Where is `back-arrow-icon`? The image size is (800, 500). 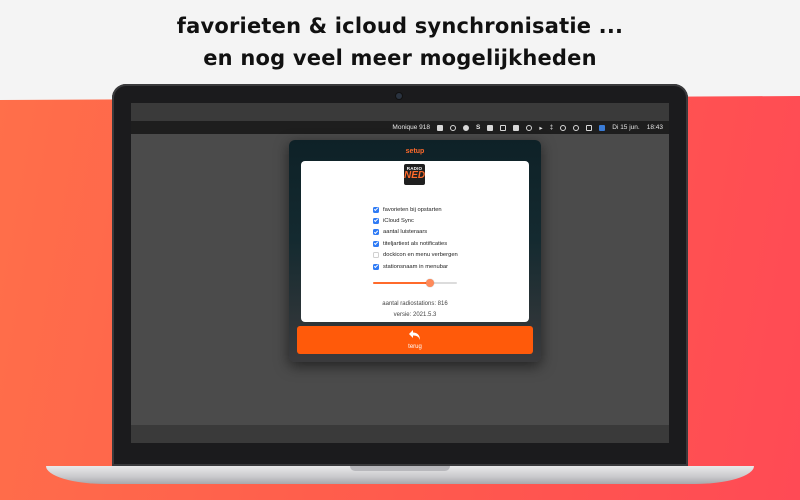
back-arrow-icon is located at coordinates (414, 335).